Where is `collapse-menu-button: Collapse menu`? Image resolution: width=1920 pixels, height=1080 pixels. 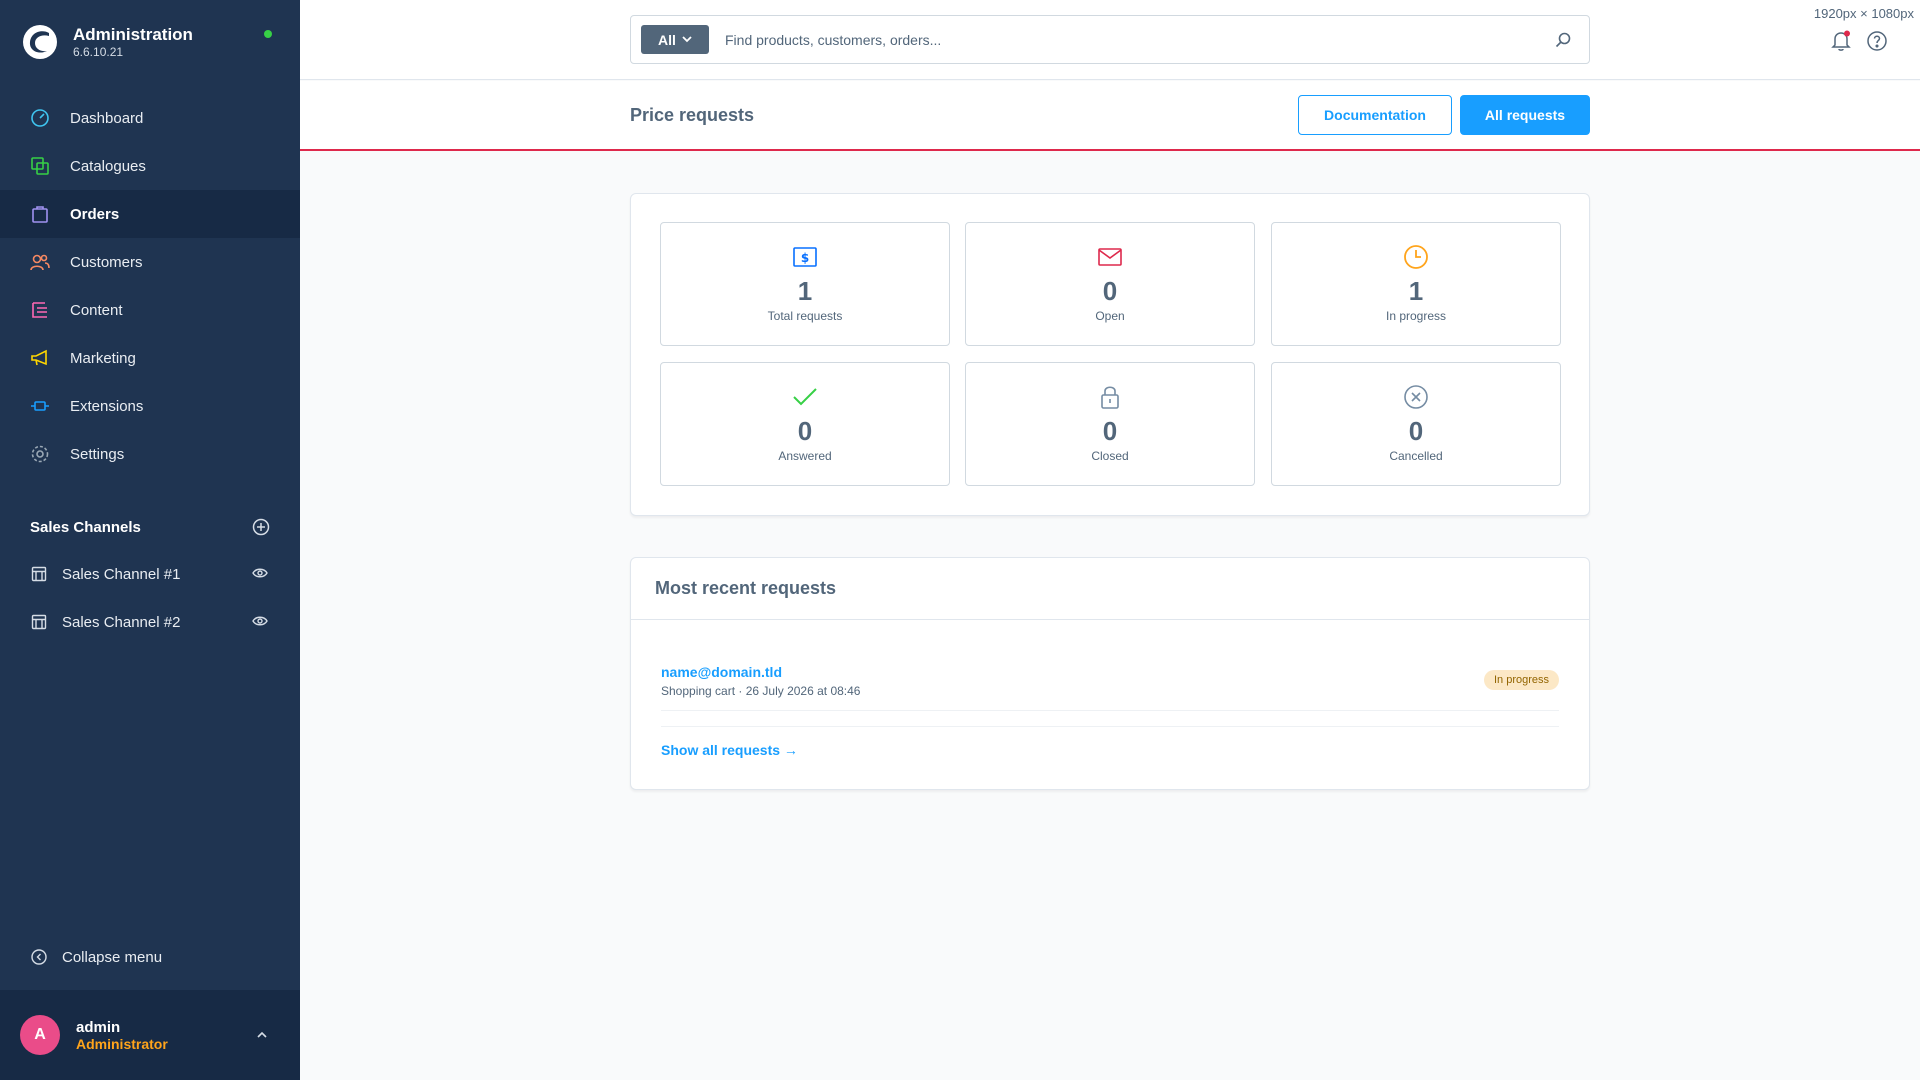
collapse-menu-button: Collapse menu is located at coordinates (96, 957).